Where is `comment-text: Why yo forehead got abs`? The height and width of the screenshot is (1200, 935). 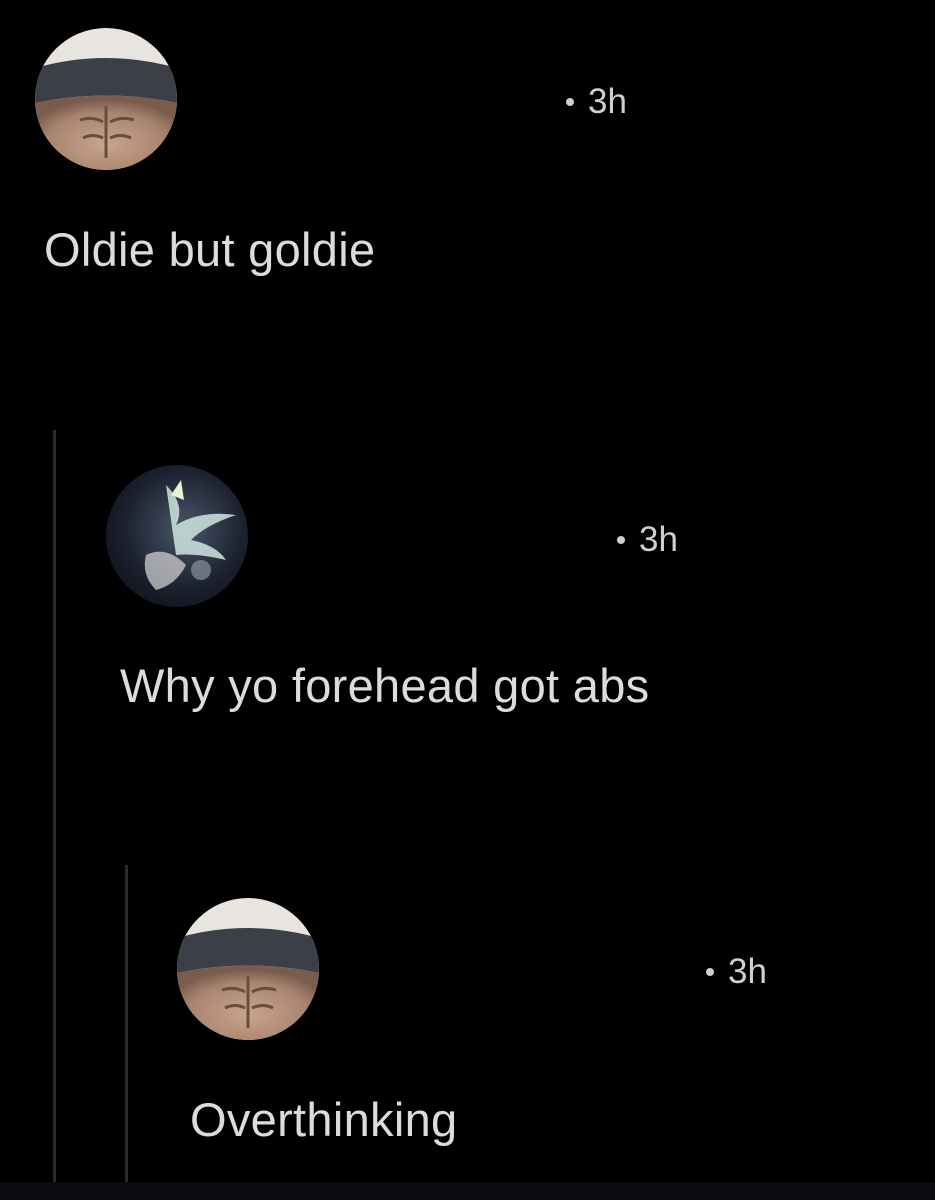
comment-text: Why yo forehead got abs is located at coordinates (385, 685).